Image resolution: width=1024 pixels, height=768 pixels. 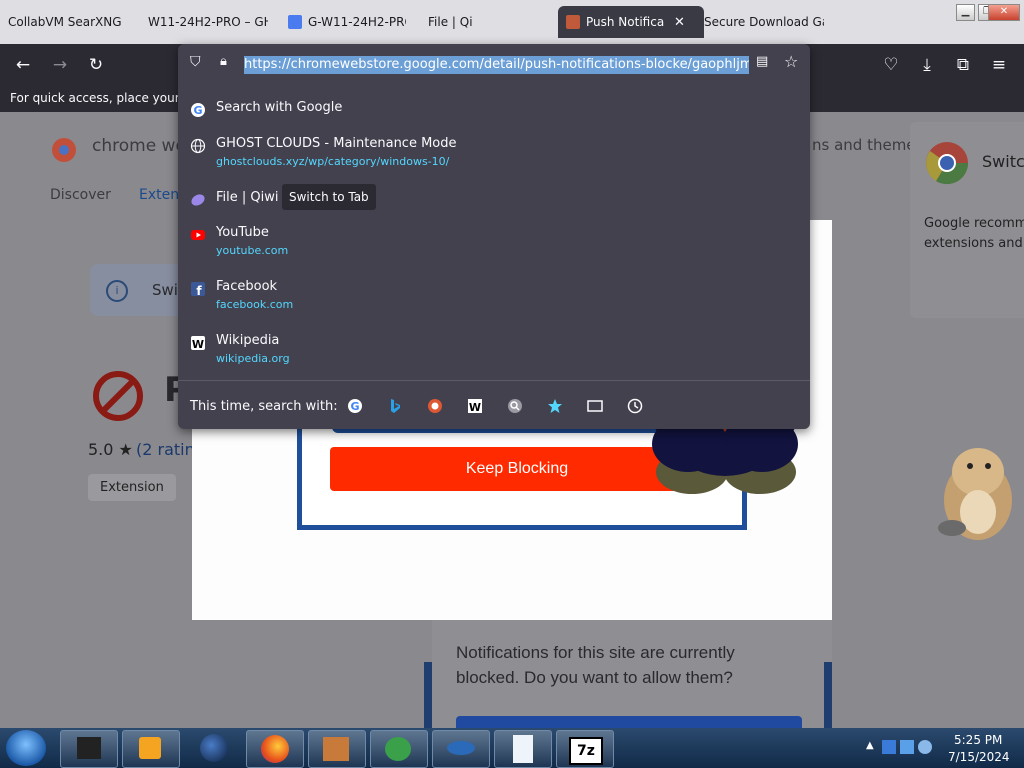 I want to click on tab-g-w11: G-W11-24H2-PRO, so click(x=347, y=22).